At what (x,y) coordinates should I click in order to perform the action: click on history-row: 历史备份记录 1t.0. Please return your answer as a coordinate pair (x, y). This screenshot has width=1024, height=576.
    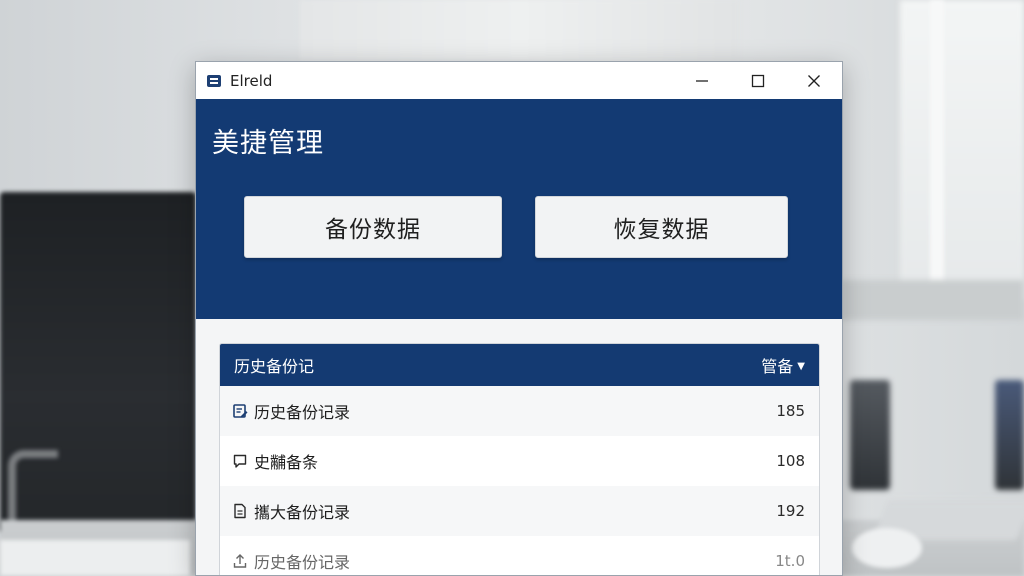
    Looking at the image, I should click on (519, 555).